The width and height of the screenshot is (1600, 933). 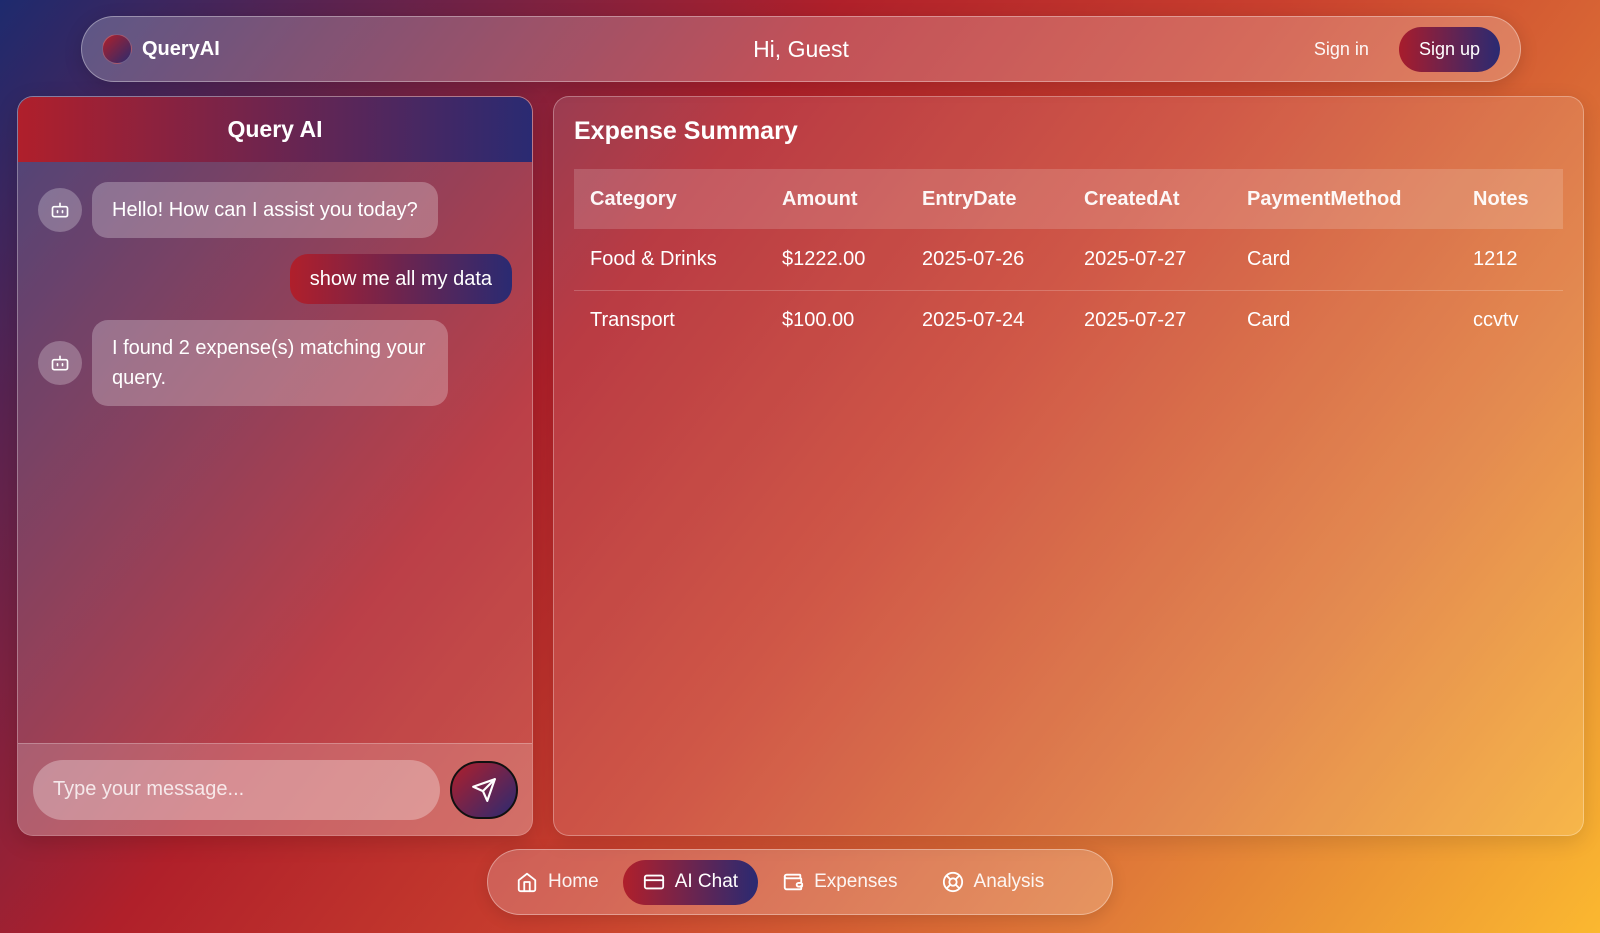 I want to click on cell-category: Food & Drinks, so click(x=670, y=260).